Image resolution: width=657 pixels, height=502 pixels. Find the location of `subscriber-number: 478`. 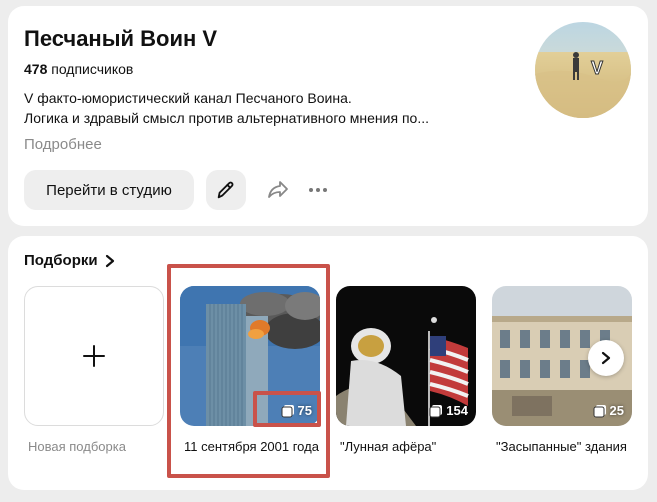

subscriber-number: 478 is located at coordinates (36, 69).